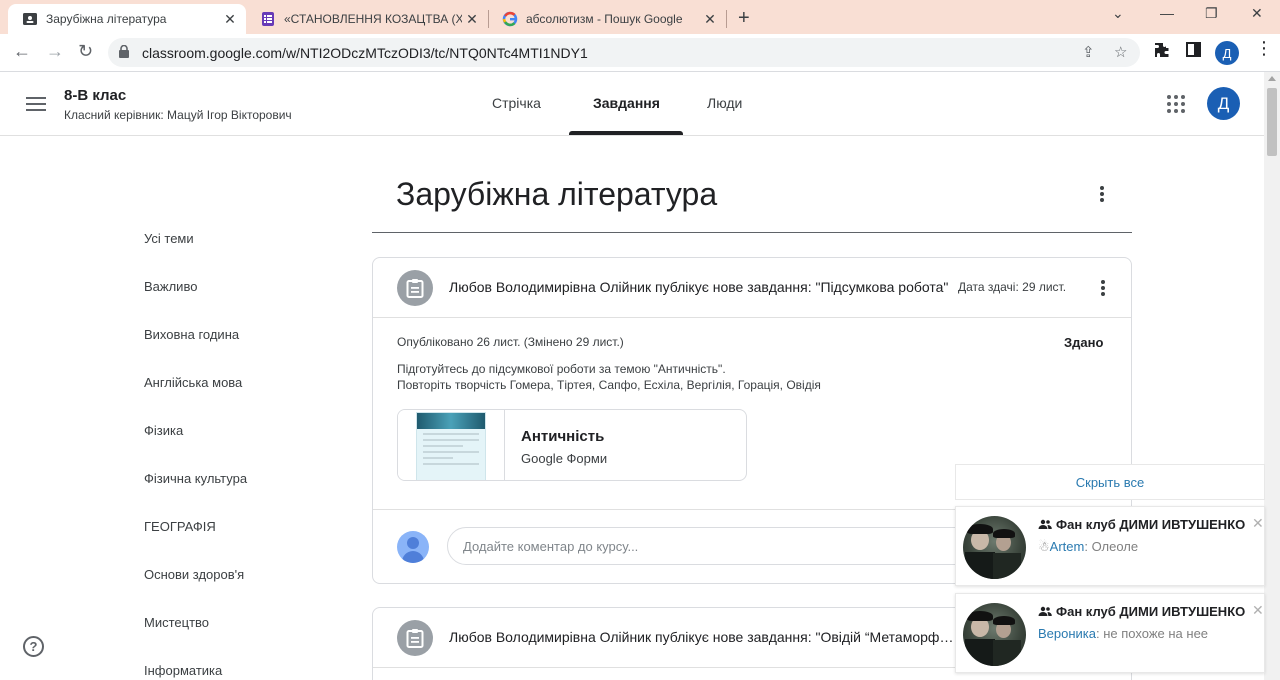 This screenshot has height=680, width=1280. I want to click on author-emoji: ☃, so click(1044, 546).